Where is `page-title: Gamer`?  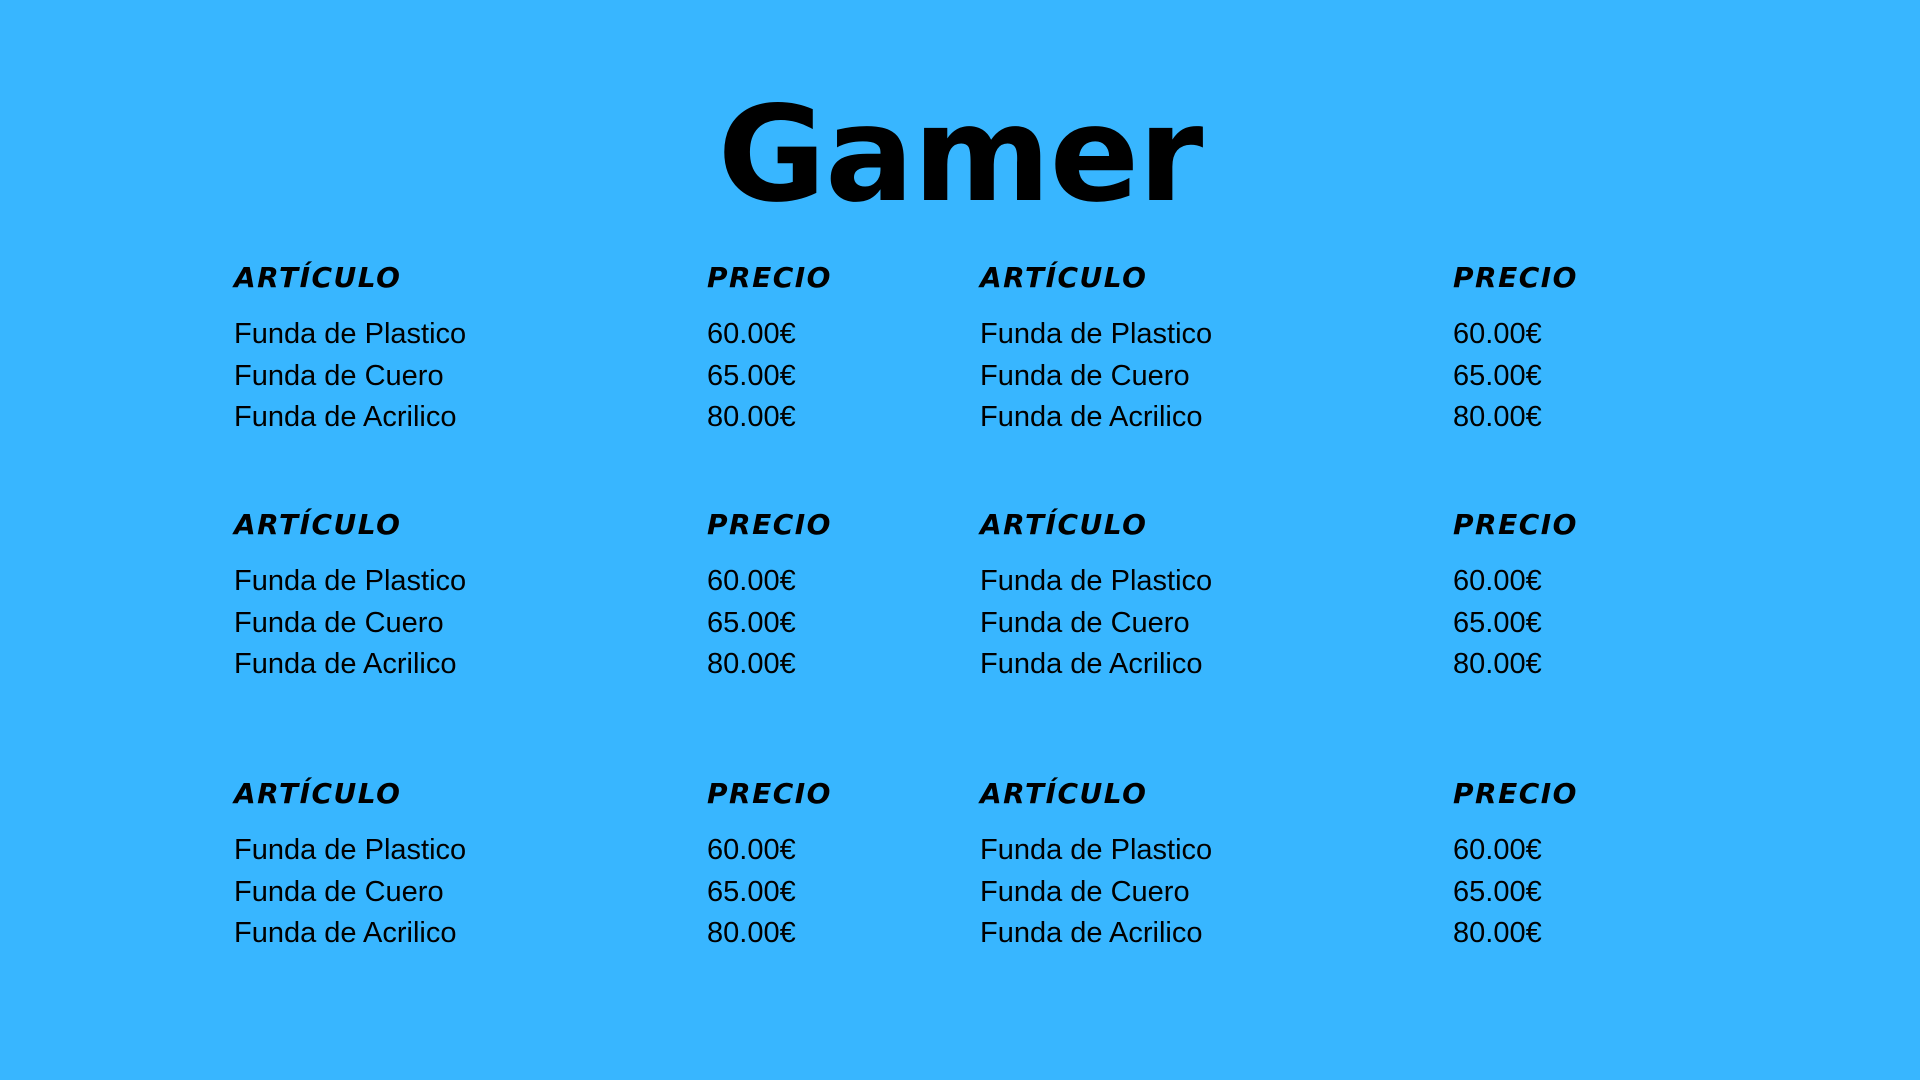
page-title: Gamer is located at coordinates (960, 155).